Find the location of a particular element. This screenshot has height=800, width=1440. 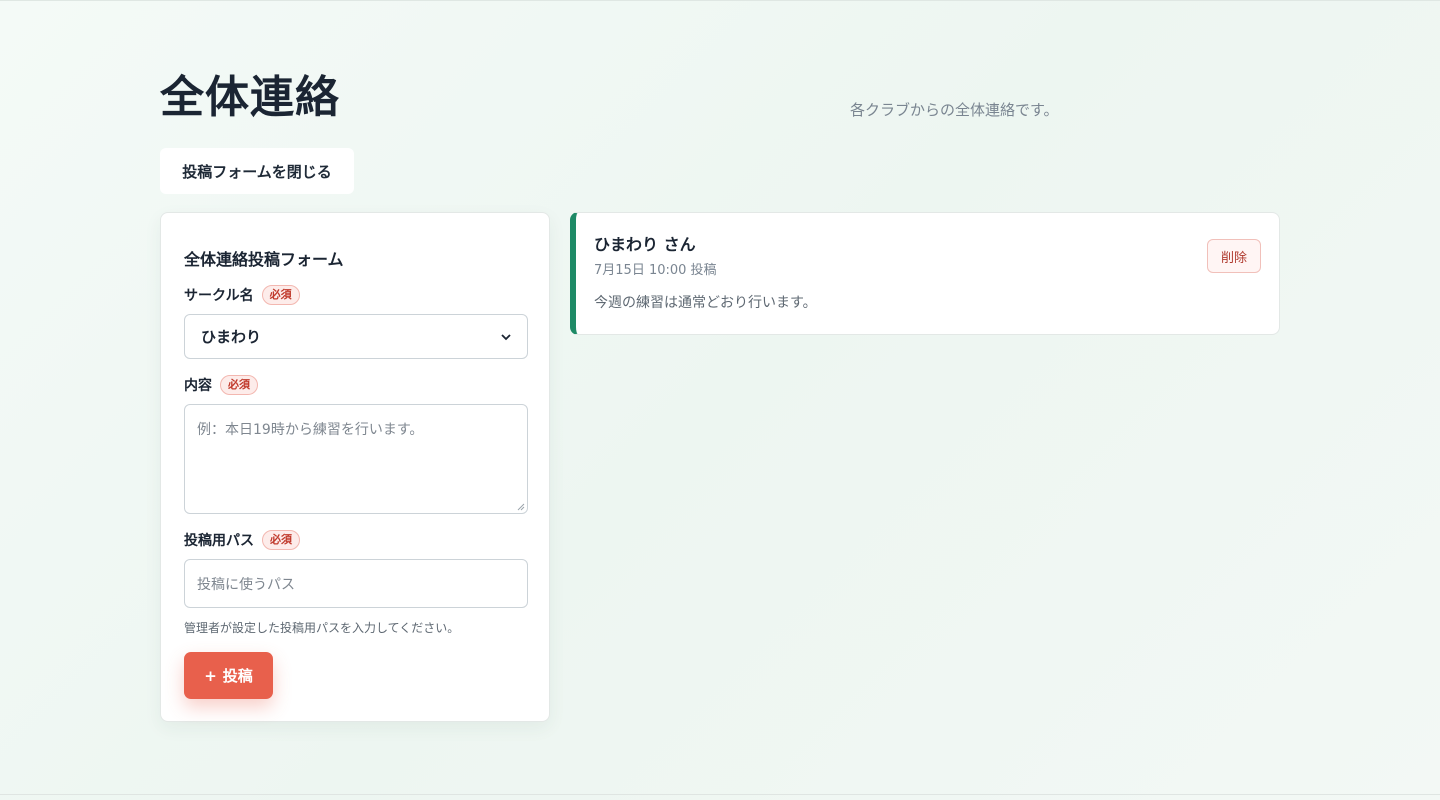

content-field-label: 内容 必須 is located at coordinates (221, 385).